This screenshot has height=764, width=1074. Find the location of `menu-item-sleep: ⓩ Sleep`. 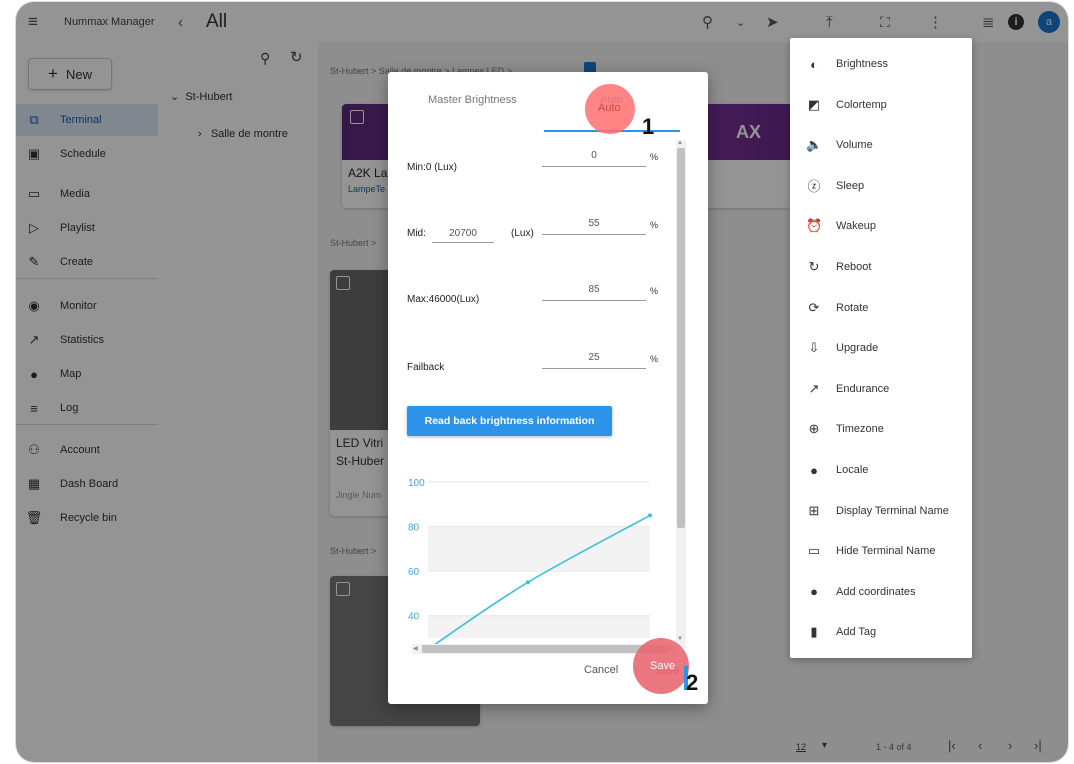

menu-item-sleep: ⓩ Sleep is located at coordinates (881, 186).